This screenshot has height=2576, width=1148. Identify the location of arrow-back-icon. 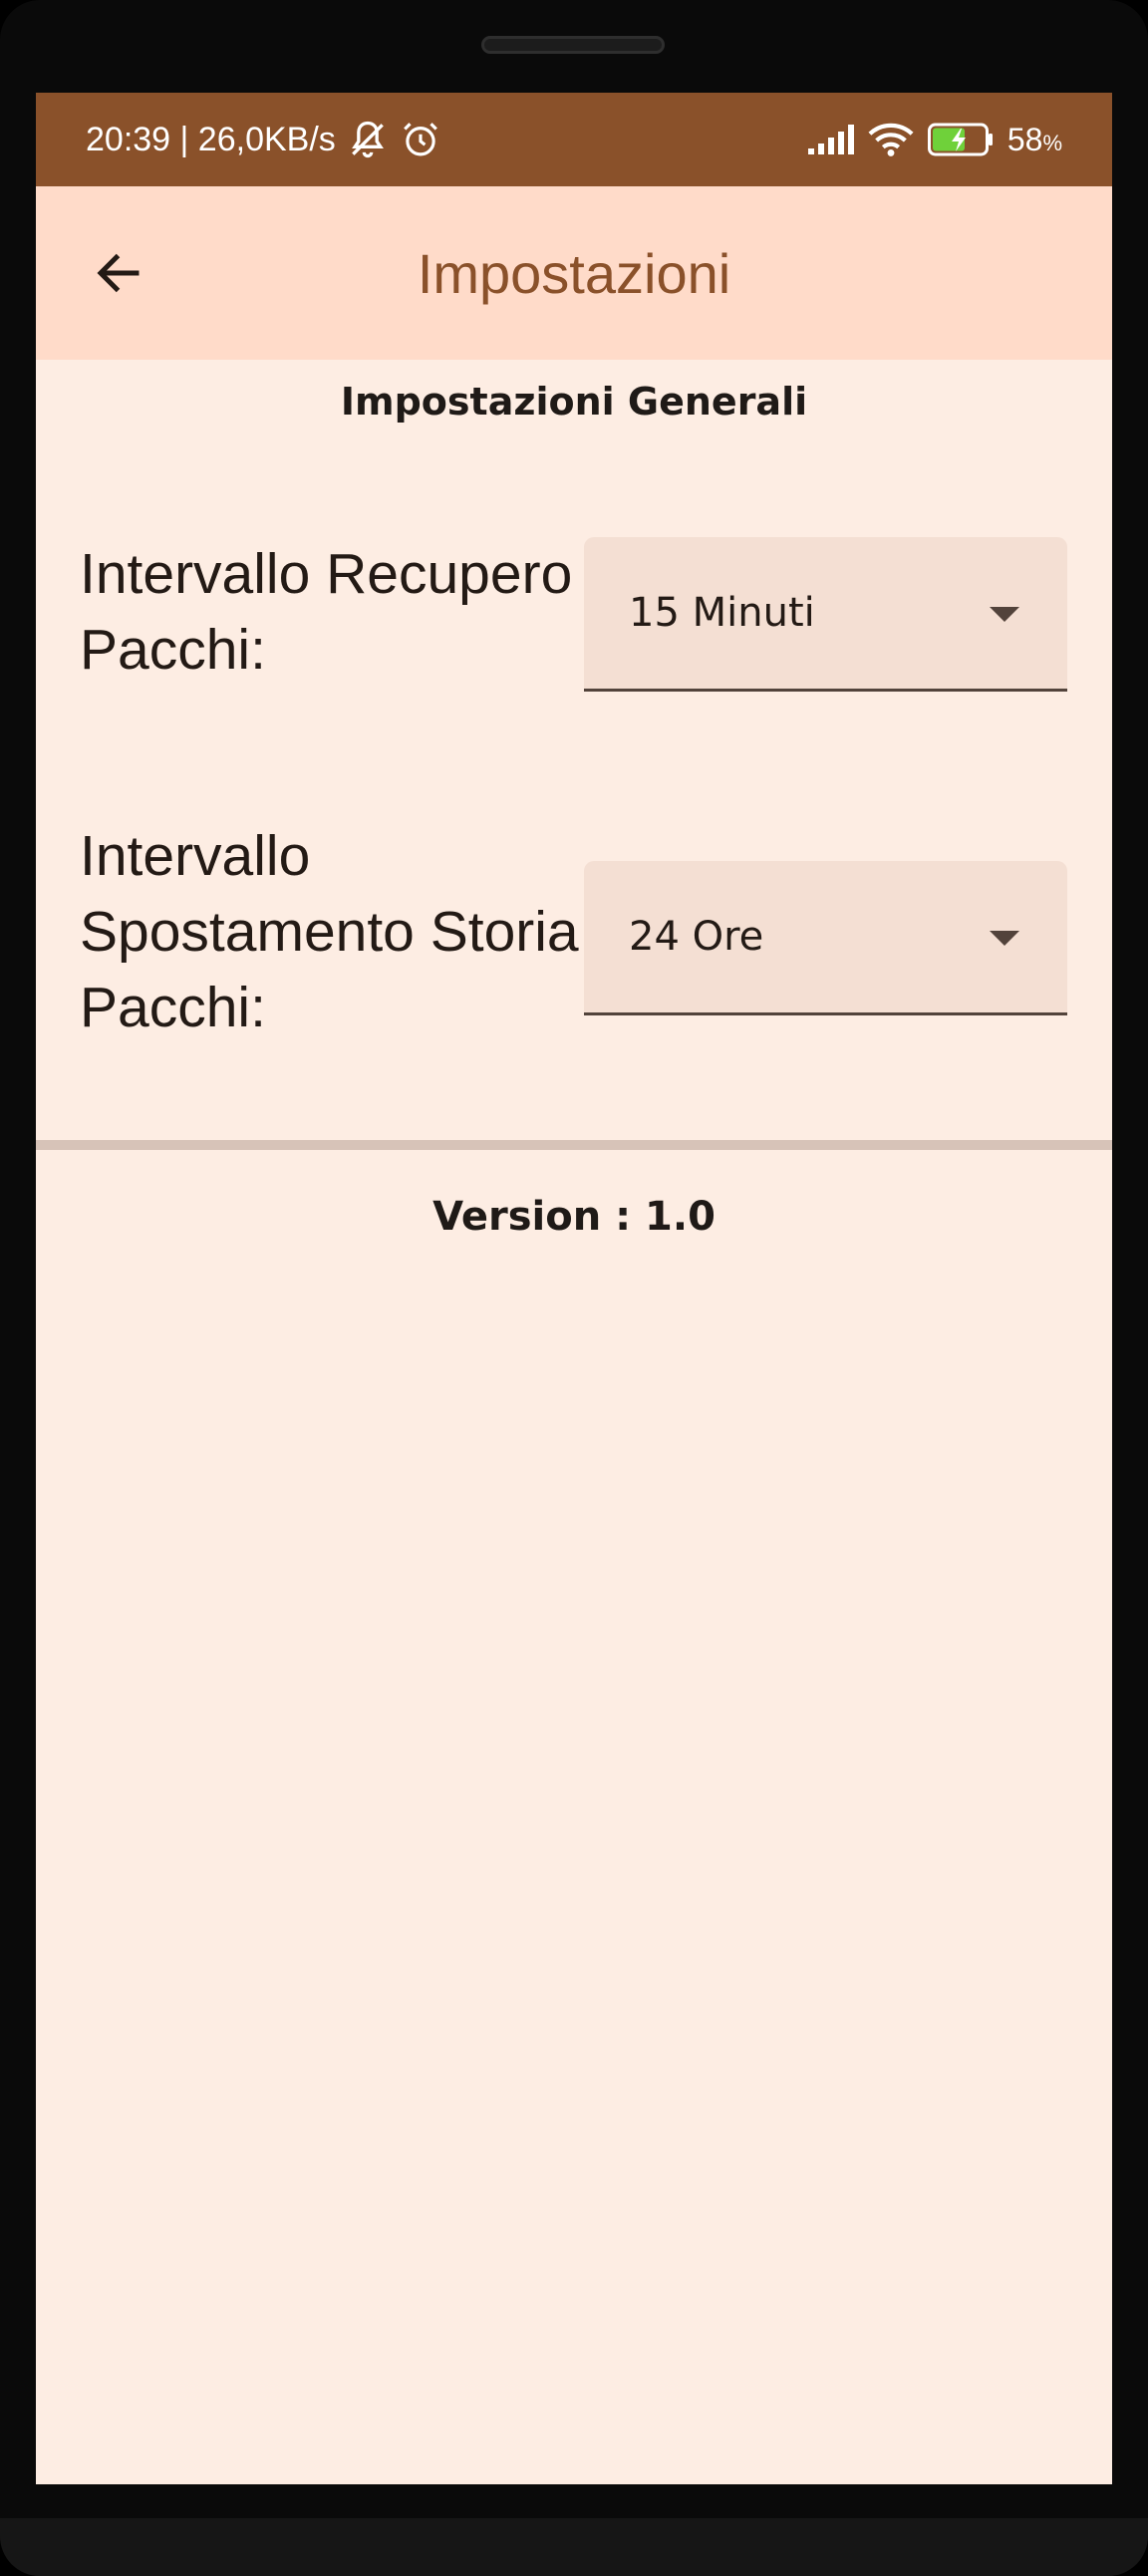
(118, 273).